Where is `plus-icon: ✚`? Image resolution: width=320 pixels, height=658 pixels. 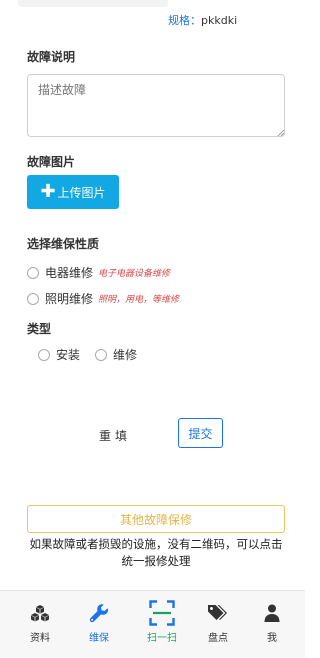
plus-icon: ✚ is located at coordinates (48, 191).